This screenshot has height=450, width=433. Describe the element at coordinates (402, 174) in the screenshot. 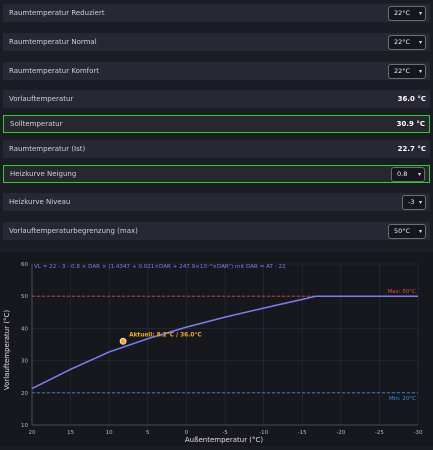

I see `setting-select-value: 0.8` at that location.